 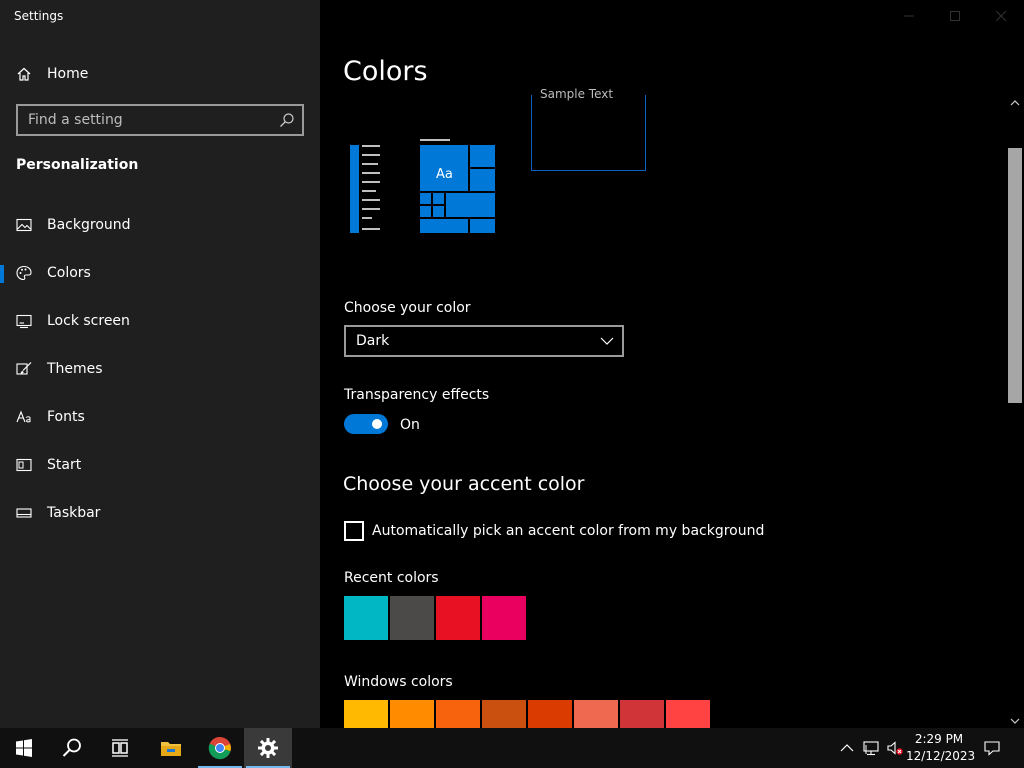 I want to click on transparency-label: Transparency effects, so click(x=417, y=395).